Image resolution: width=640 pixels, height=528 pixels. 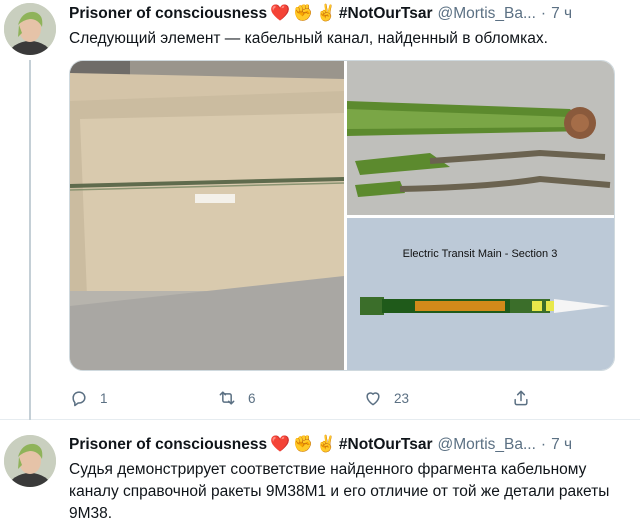 I want to click on share-button, so click(x=521, y=398).